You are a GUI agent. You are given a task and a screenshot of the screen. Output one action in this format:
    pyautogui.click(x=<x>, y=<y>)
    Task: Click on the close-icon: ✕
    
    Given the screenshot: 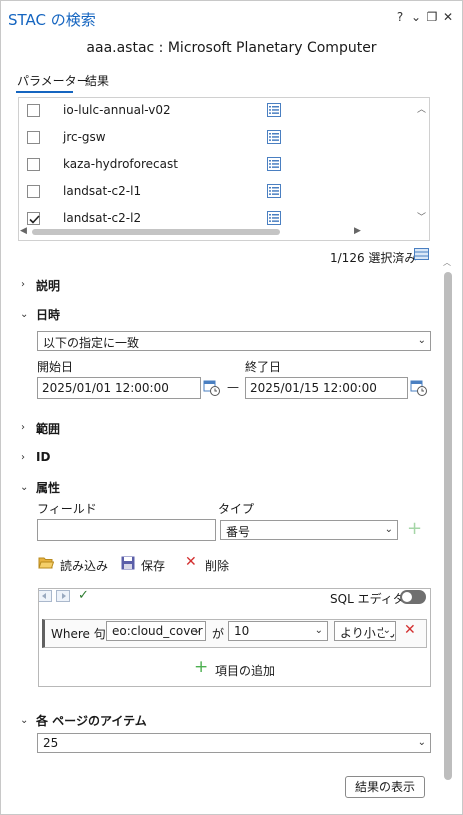 What is the action you would take?
    pyautogui.click(x=448, y=17)
    